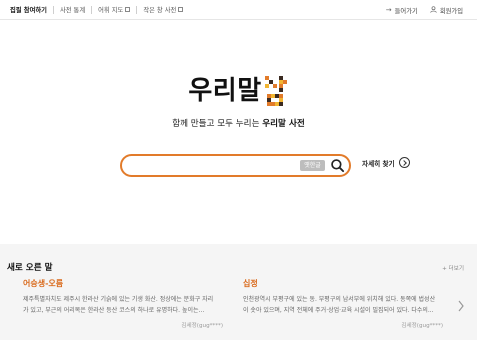  Describe the element at coordinates (30, 10) in the screenshot. I see `nav-item-contribute: 집필 참여하기` at that location.